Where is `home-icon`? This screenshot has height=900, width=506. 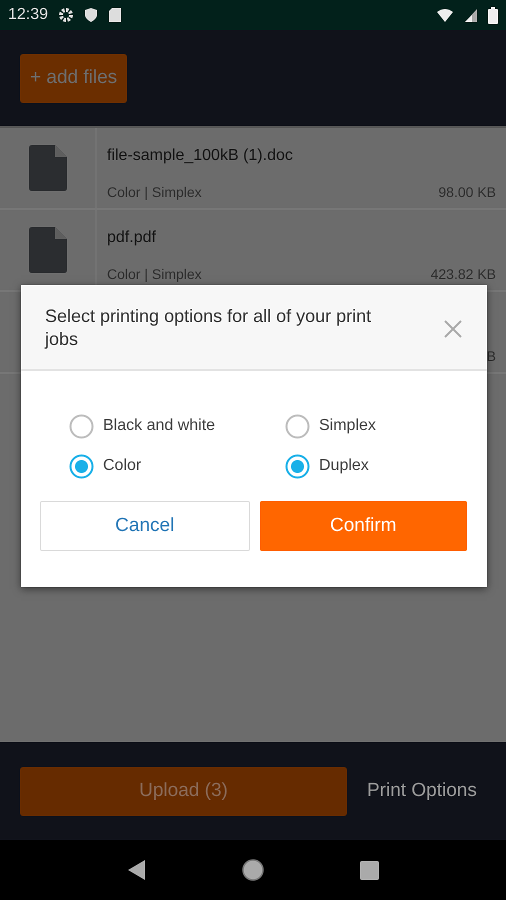
home-icon is located at coordinates (252, 870).